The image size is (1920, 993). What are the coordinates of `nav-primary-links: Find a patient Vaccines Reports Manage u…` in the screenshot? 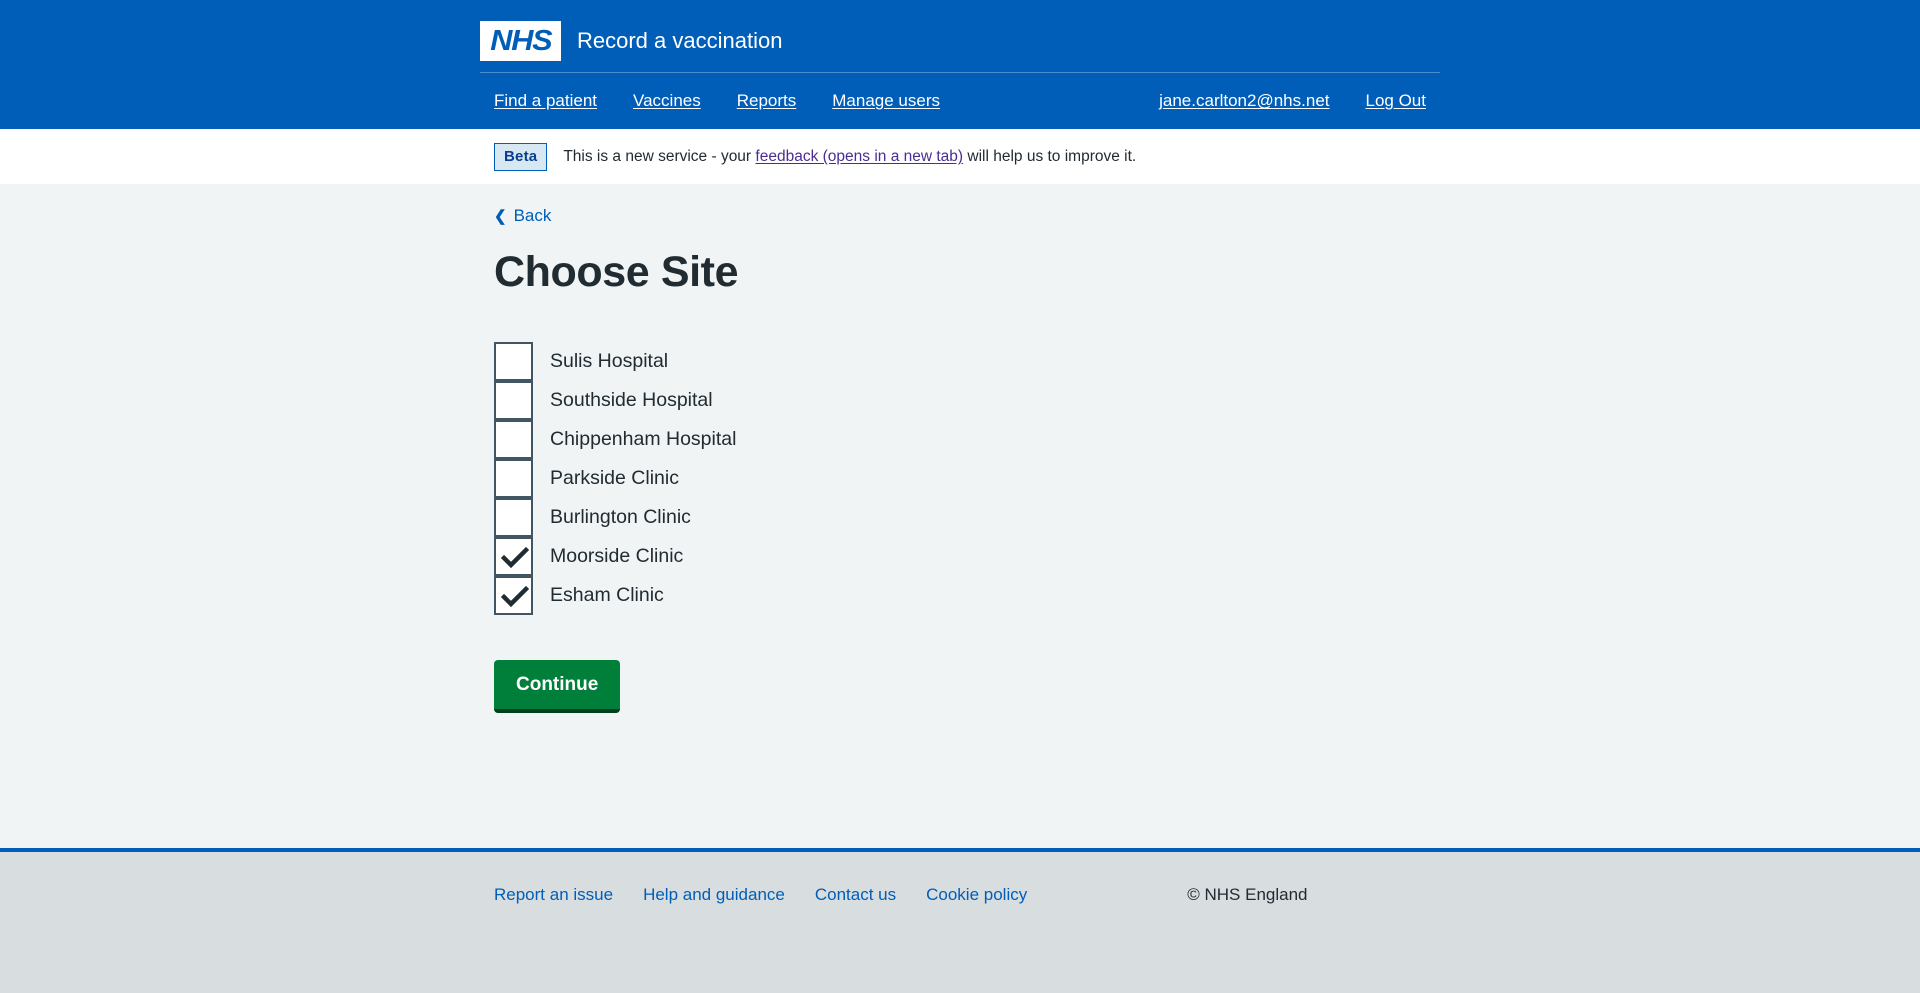 It's located at (735, 101).